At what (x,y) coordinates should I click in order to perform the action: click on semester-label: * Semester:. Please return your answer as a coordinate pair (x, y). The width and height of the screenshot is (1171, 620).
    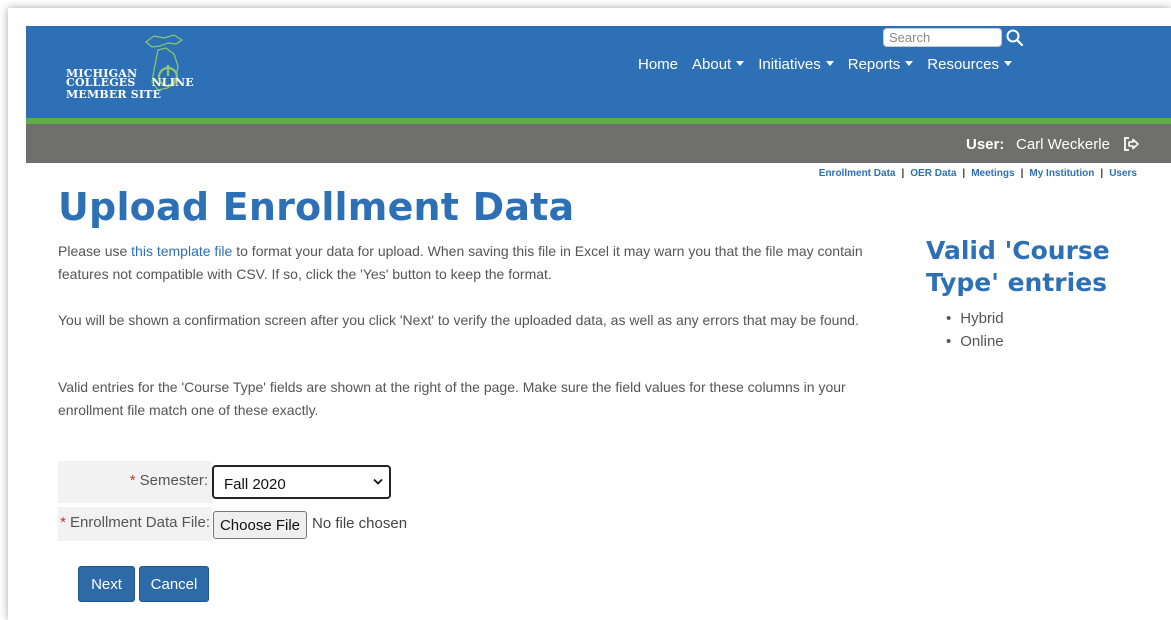
    Looking at the image, I should click on (135, 482).